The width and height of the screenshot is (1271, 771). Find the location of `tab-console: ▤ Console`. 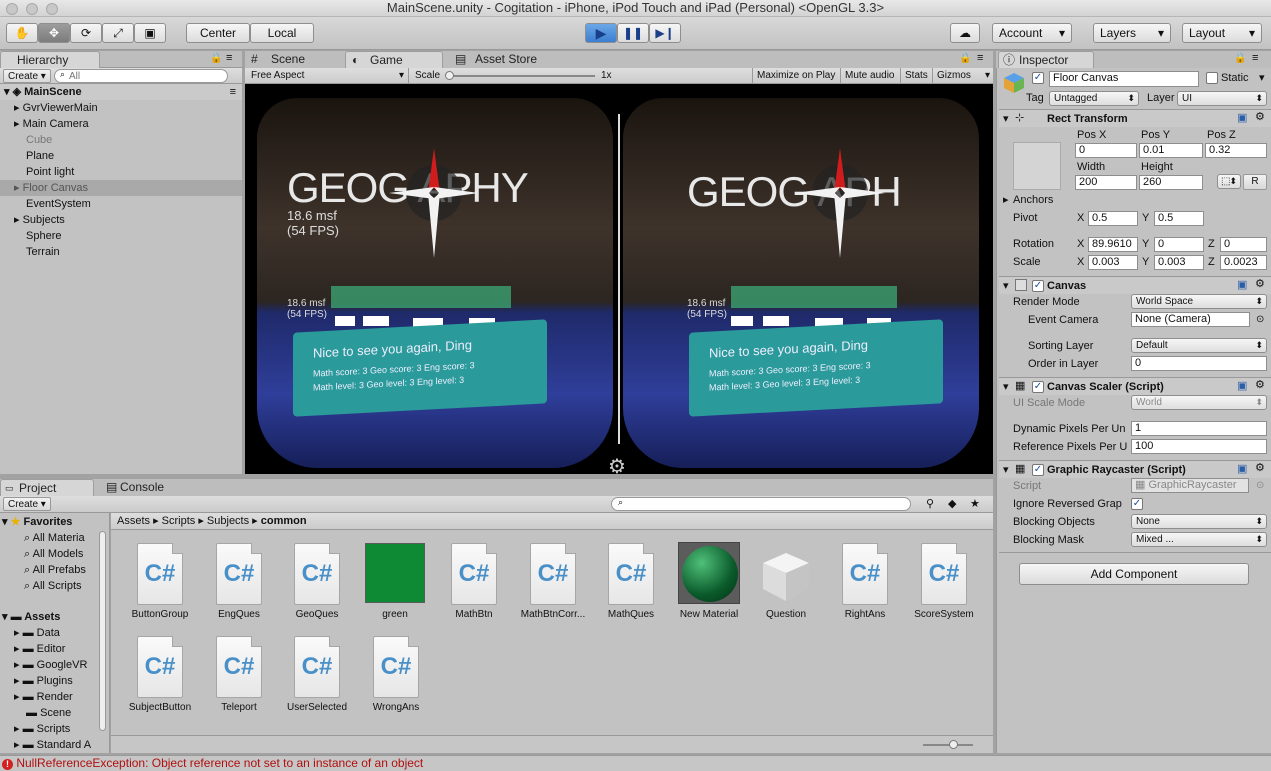

tab-console: ▤ Console is located at coordinates (149, 487).